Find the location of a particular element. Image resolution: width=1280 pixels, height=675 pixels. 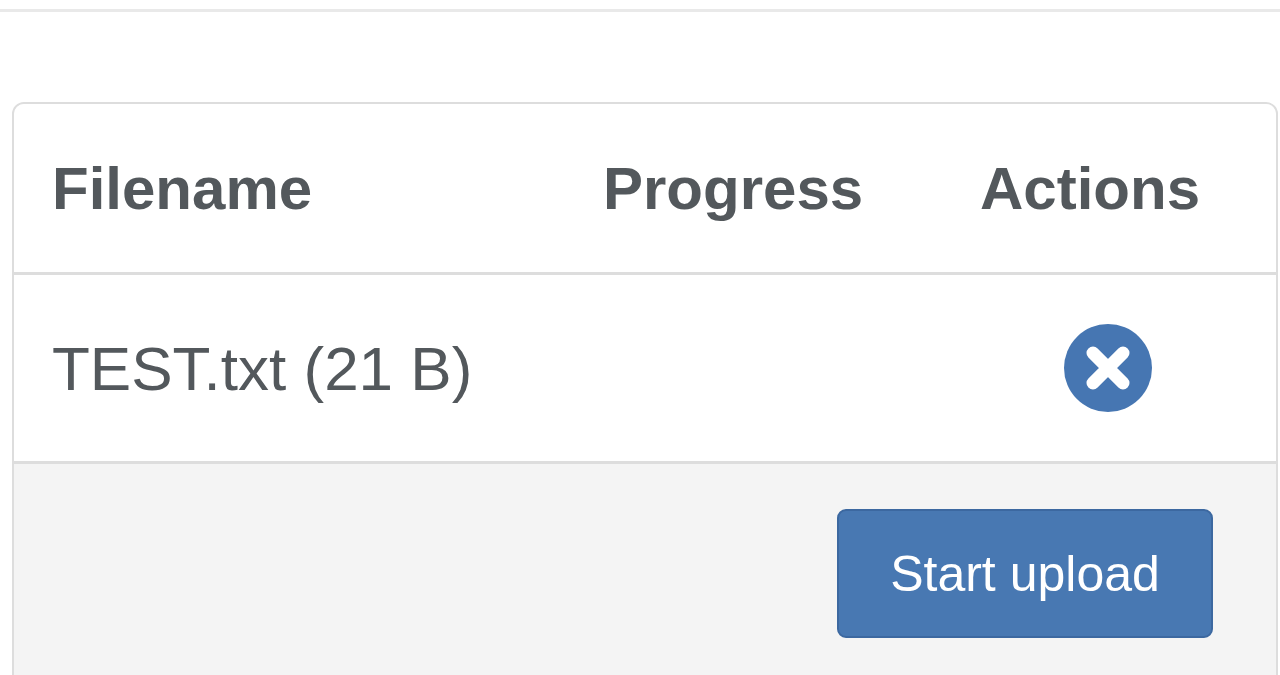

column-header: Progress is located at coordinates (734, 188).